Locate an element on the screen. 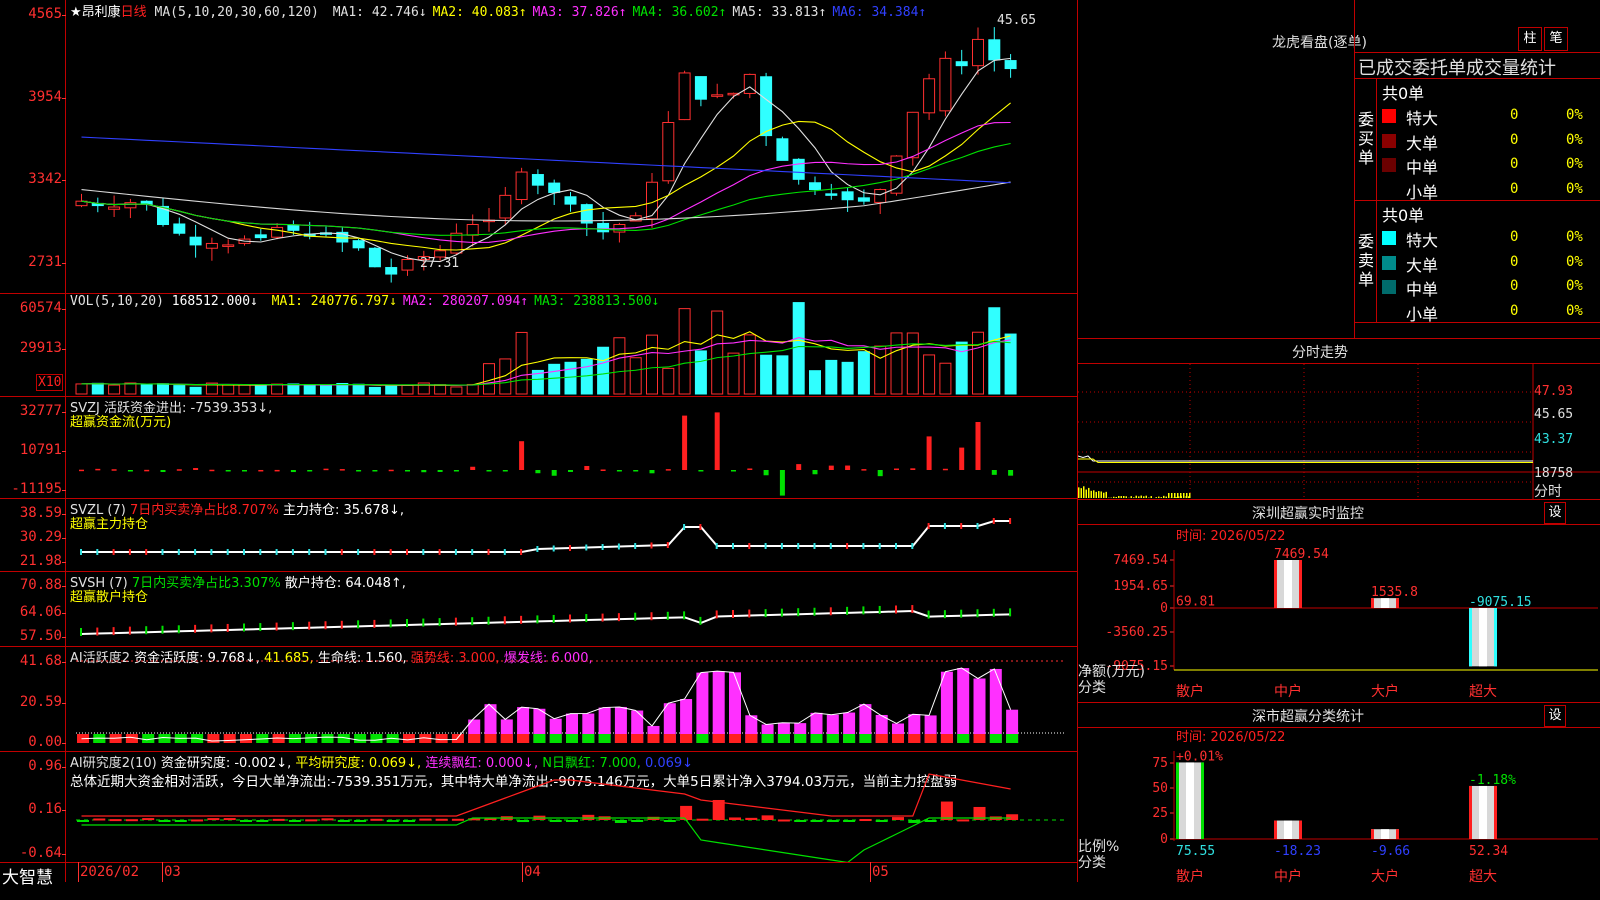 This screenshot has width=1600, height=900. svzj-flow-chart is located at coordinates (571, 447).